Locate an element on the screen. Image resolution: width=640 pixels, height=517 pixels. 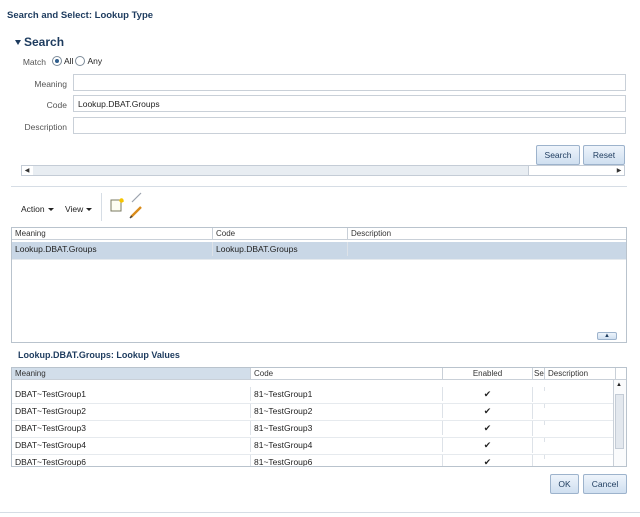
match-label: Match is located at coordinates (34, 62).